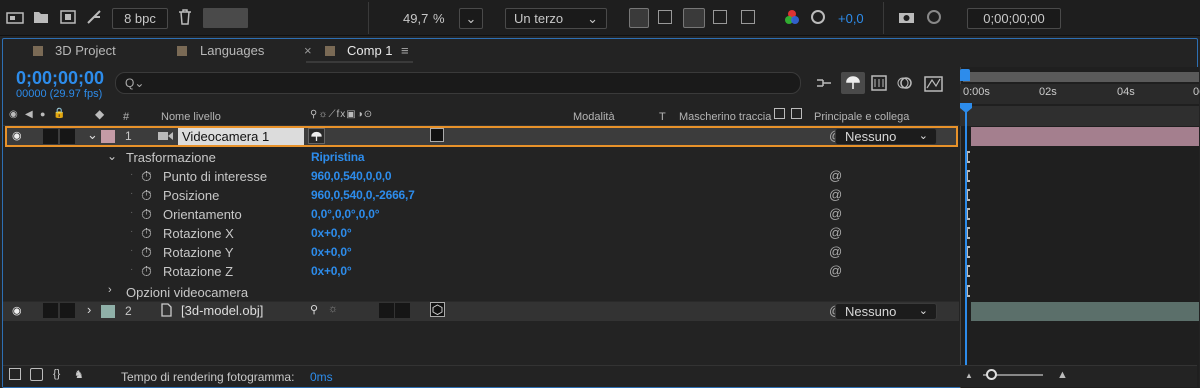 This screenshot has width=1200, height=388. Describe the element at coordinates (486, 176) in the screenshot. I see `property-row: · ⏱ Punto di interesse 960,0,540,0,0,0 @` at that location.